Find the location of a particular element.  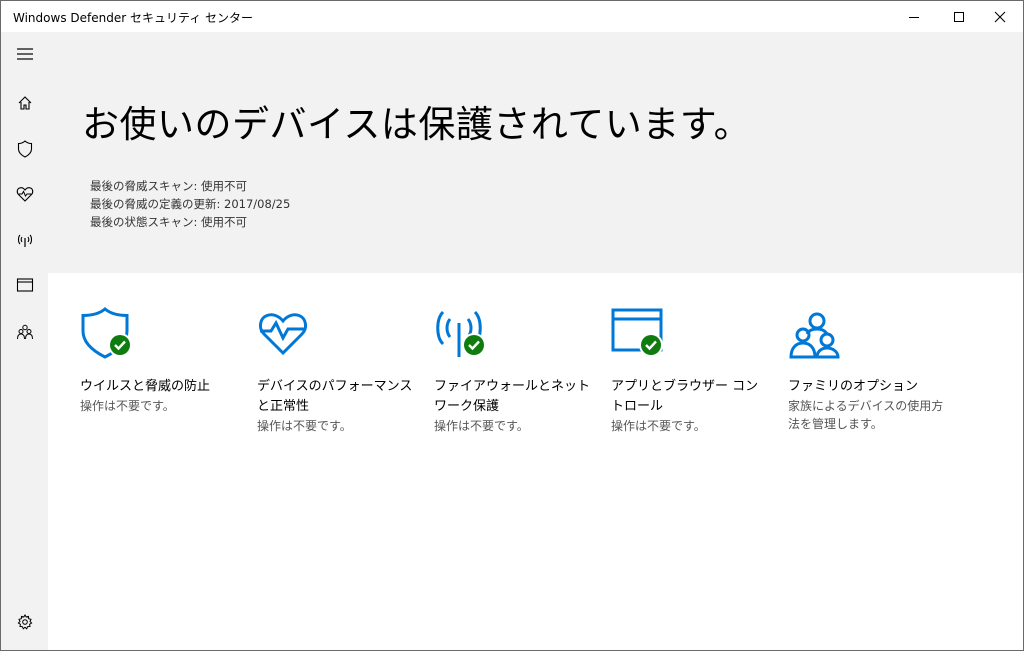

last-threat-scan: 最後の脅威スキャン: 使用不可 is located at coordinates (169, 186).